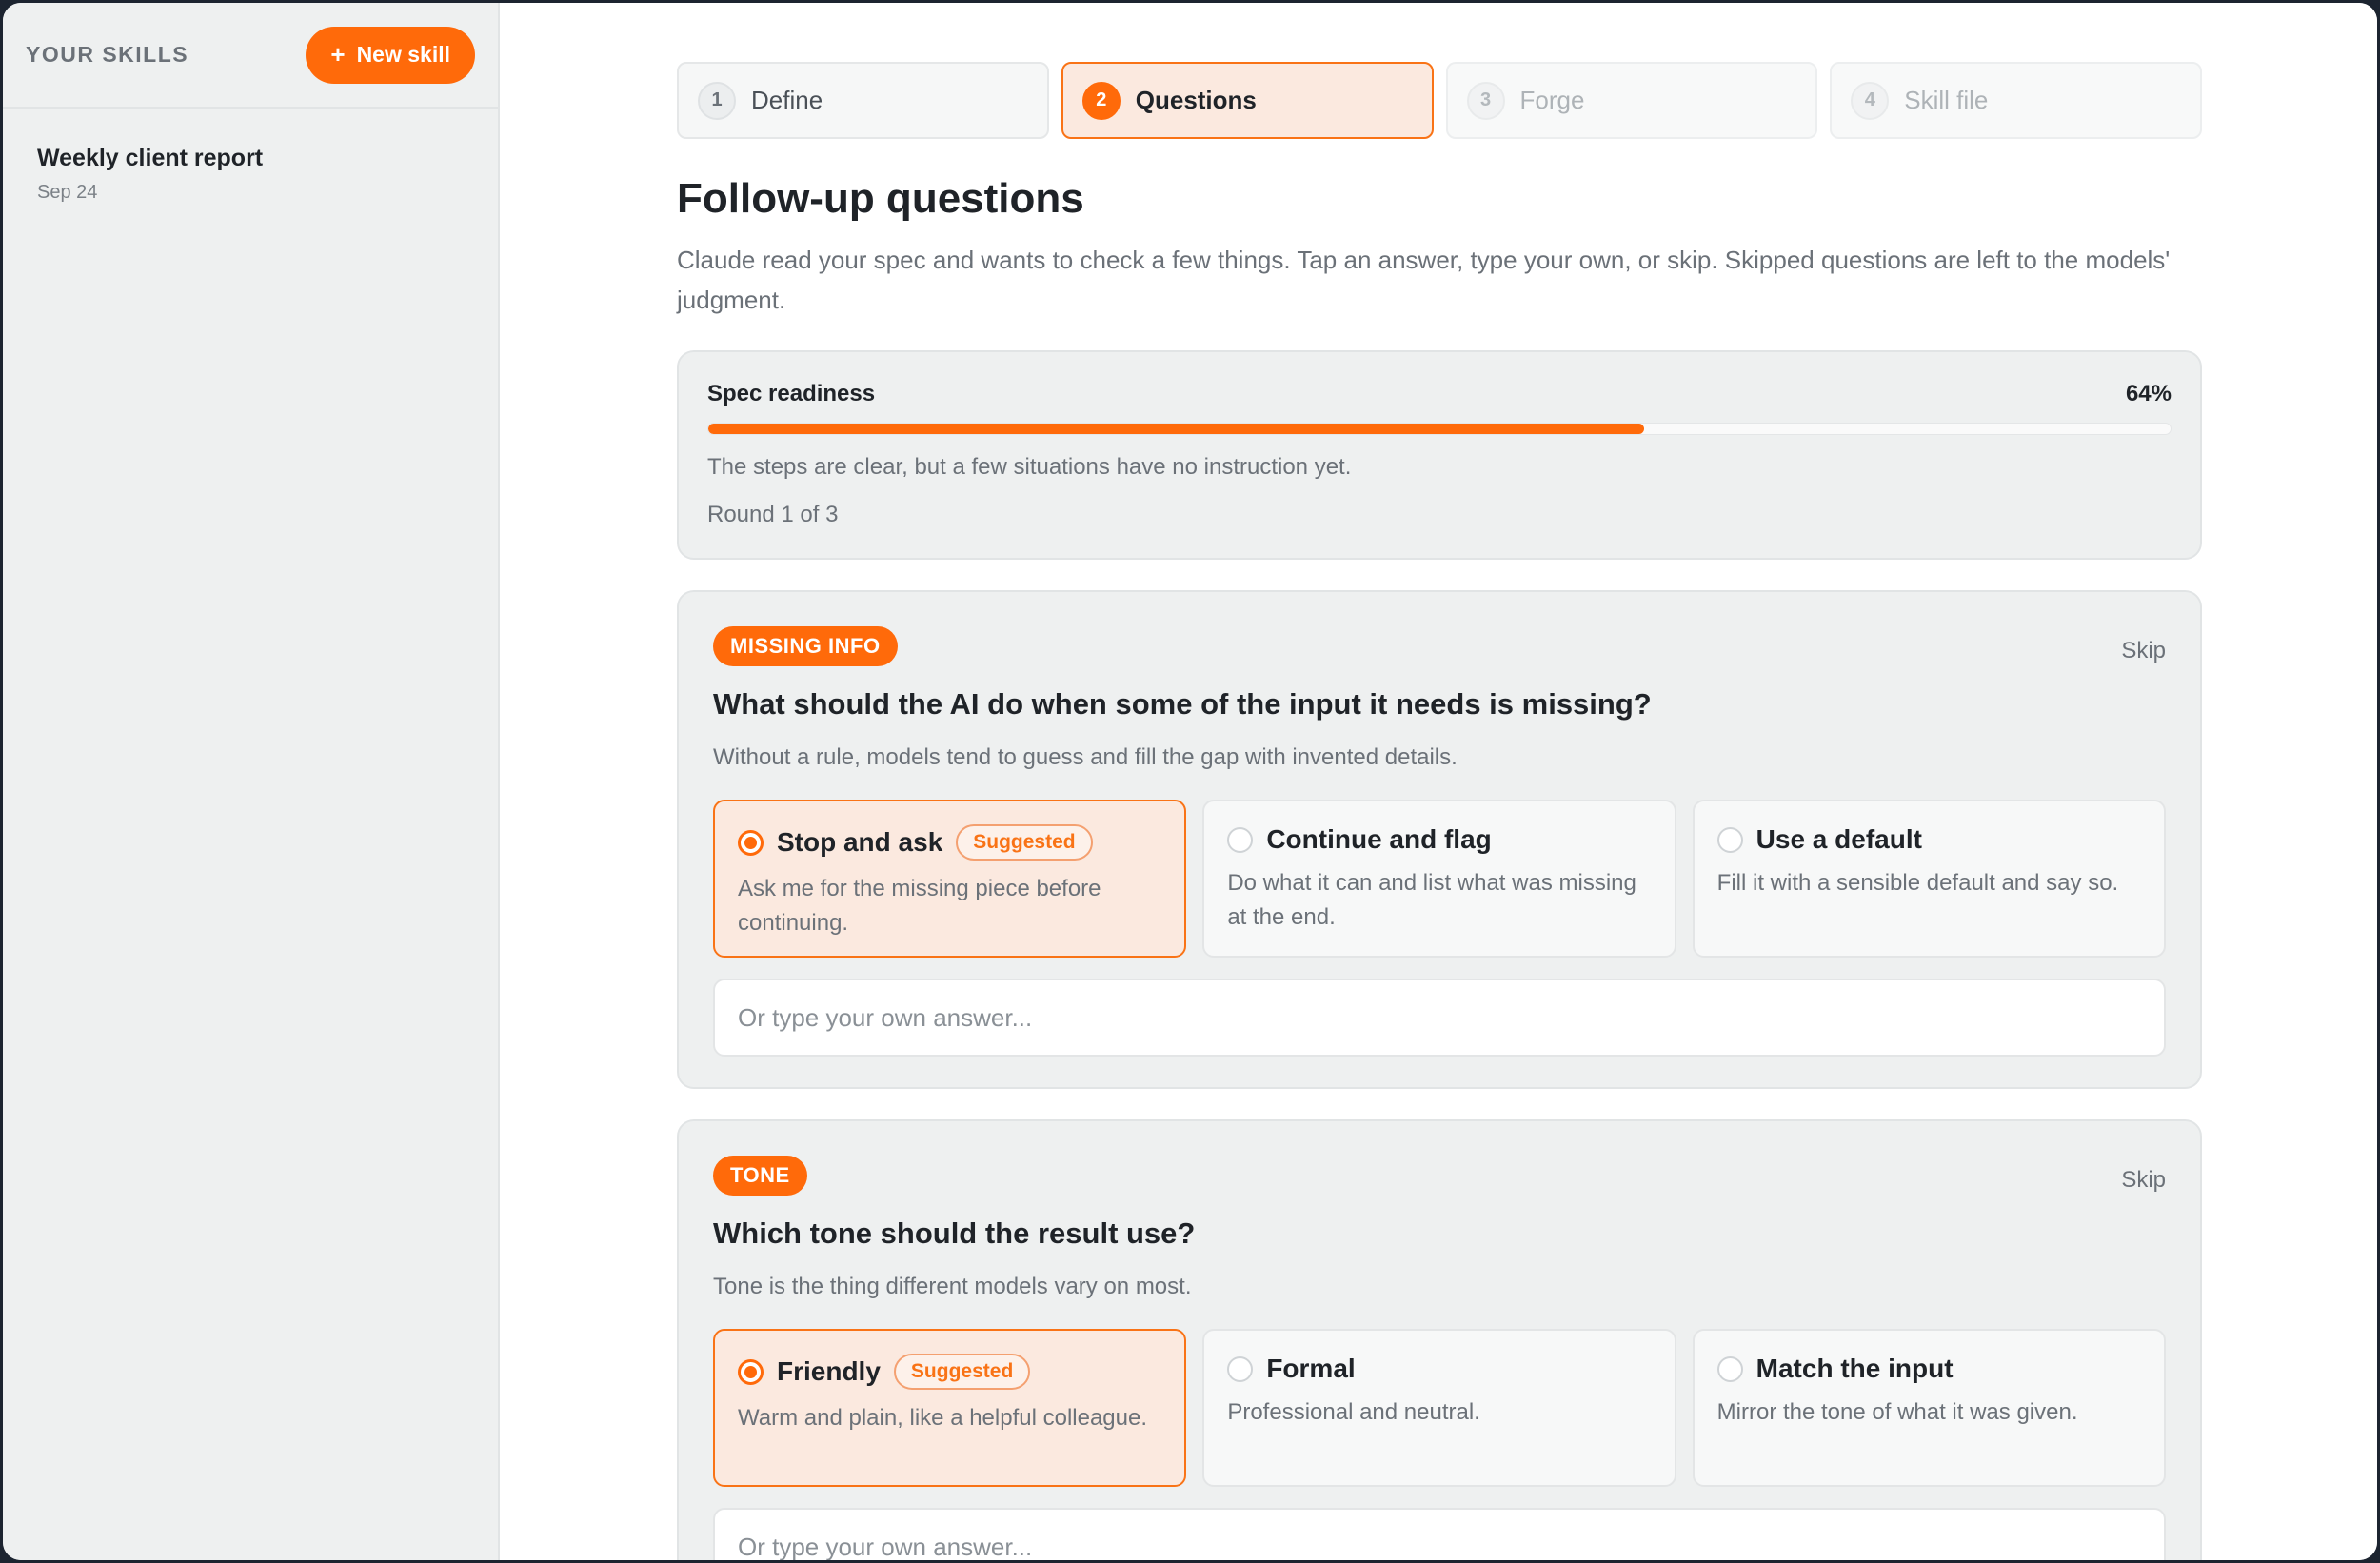  What do you see at coordinates (863, 100) in the screenshot?
I see `step-define: 1 Define` at bounding box center [863, 100].